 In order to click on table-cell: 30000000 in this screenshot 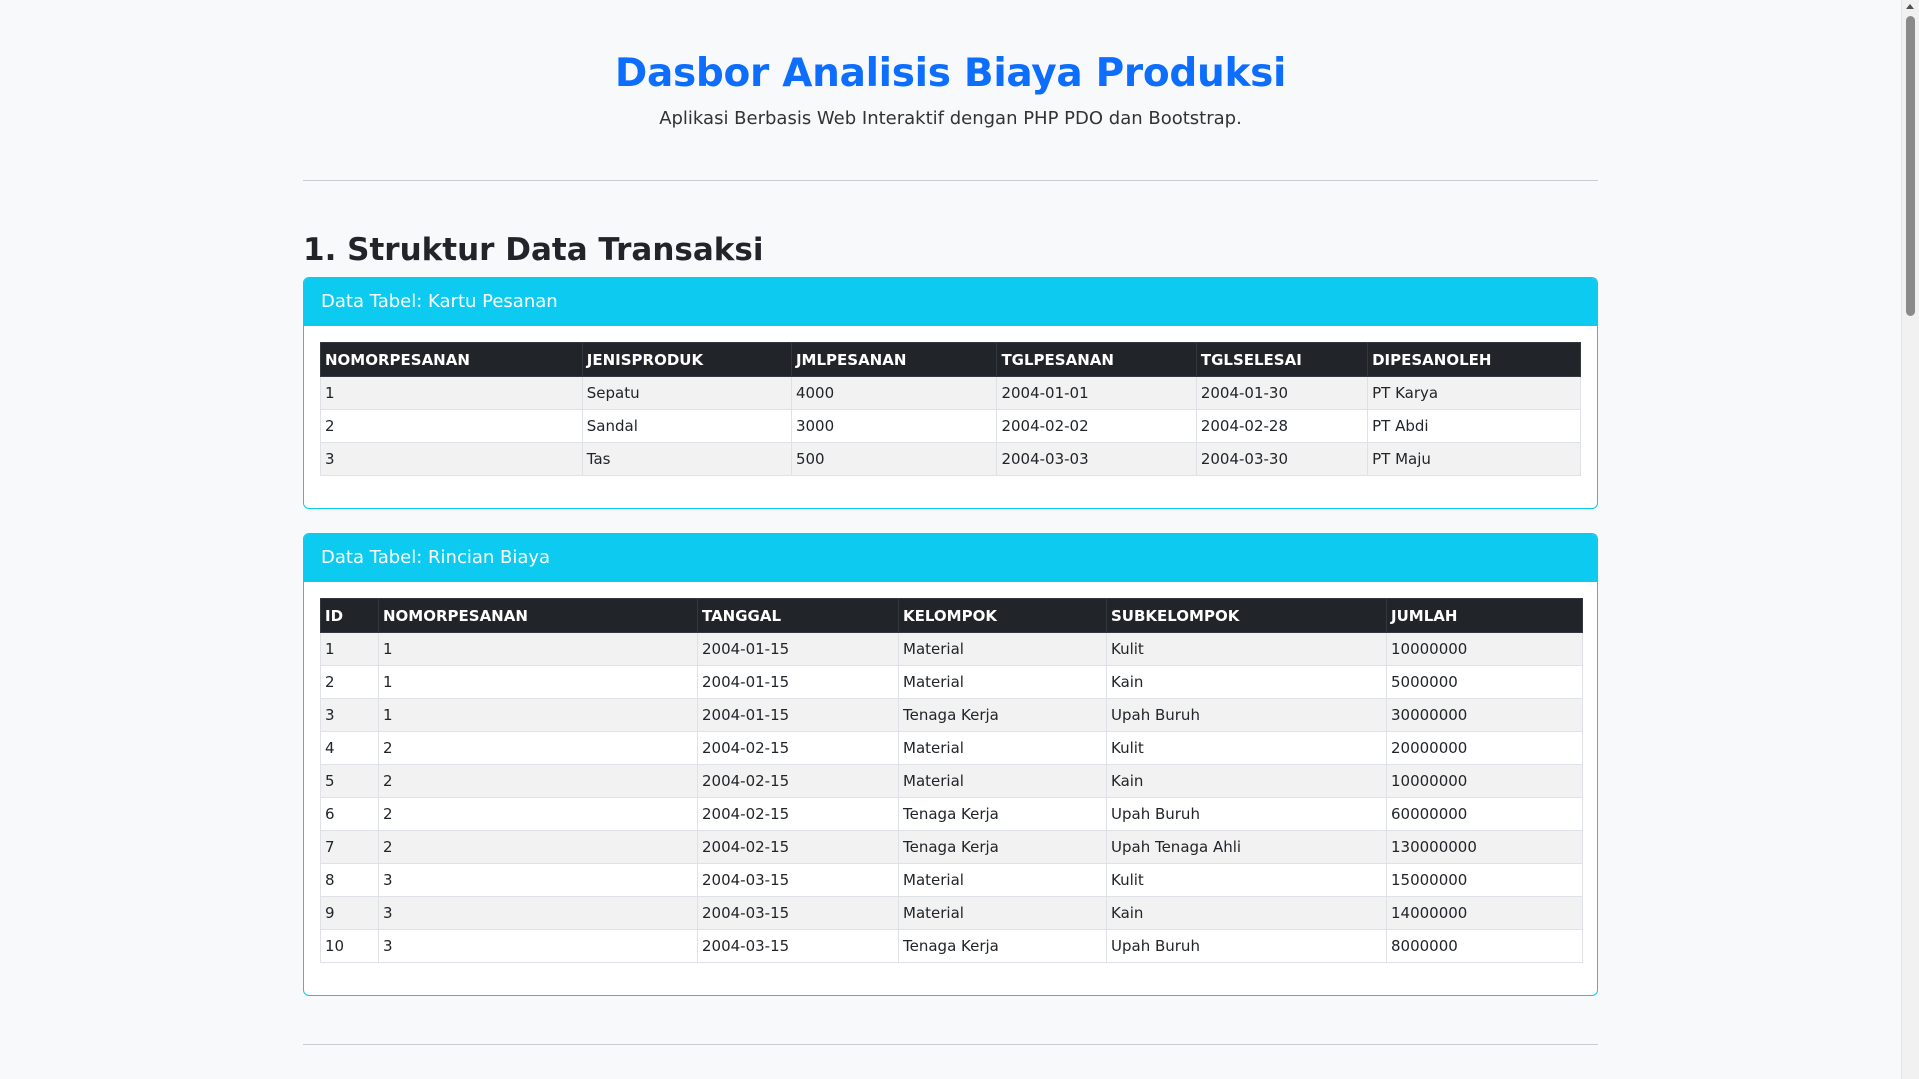, I will do `click(1484, 715)`.